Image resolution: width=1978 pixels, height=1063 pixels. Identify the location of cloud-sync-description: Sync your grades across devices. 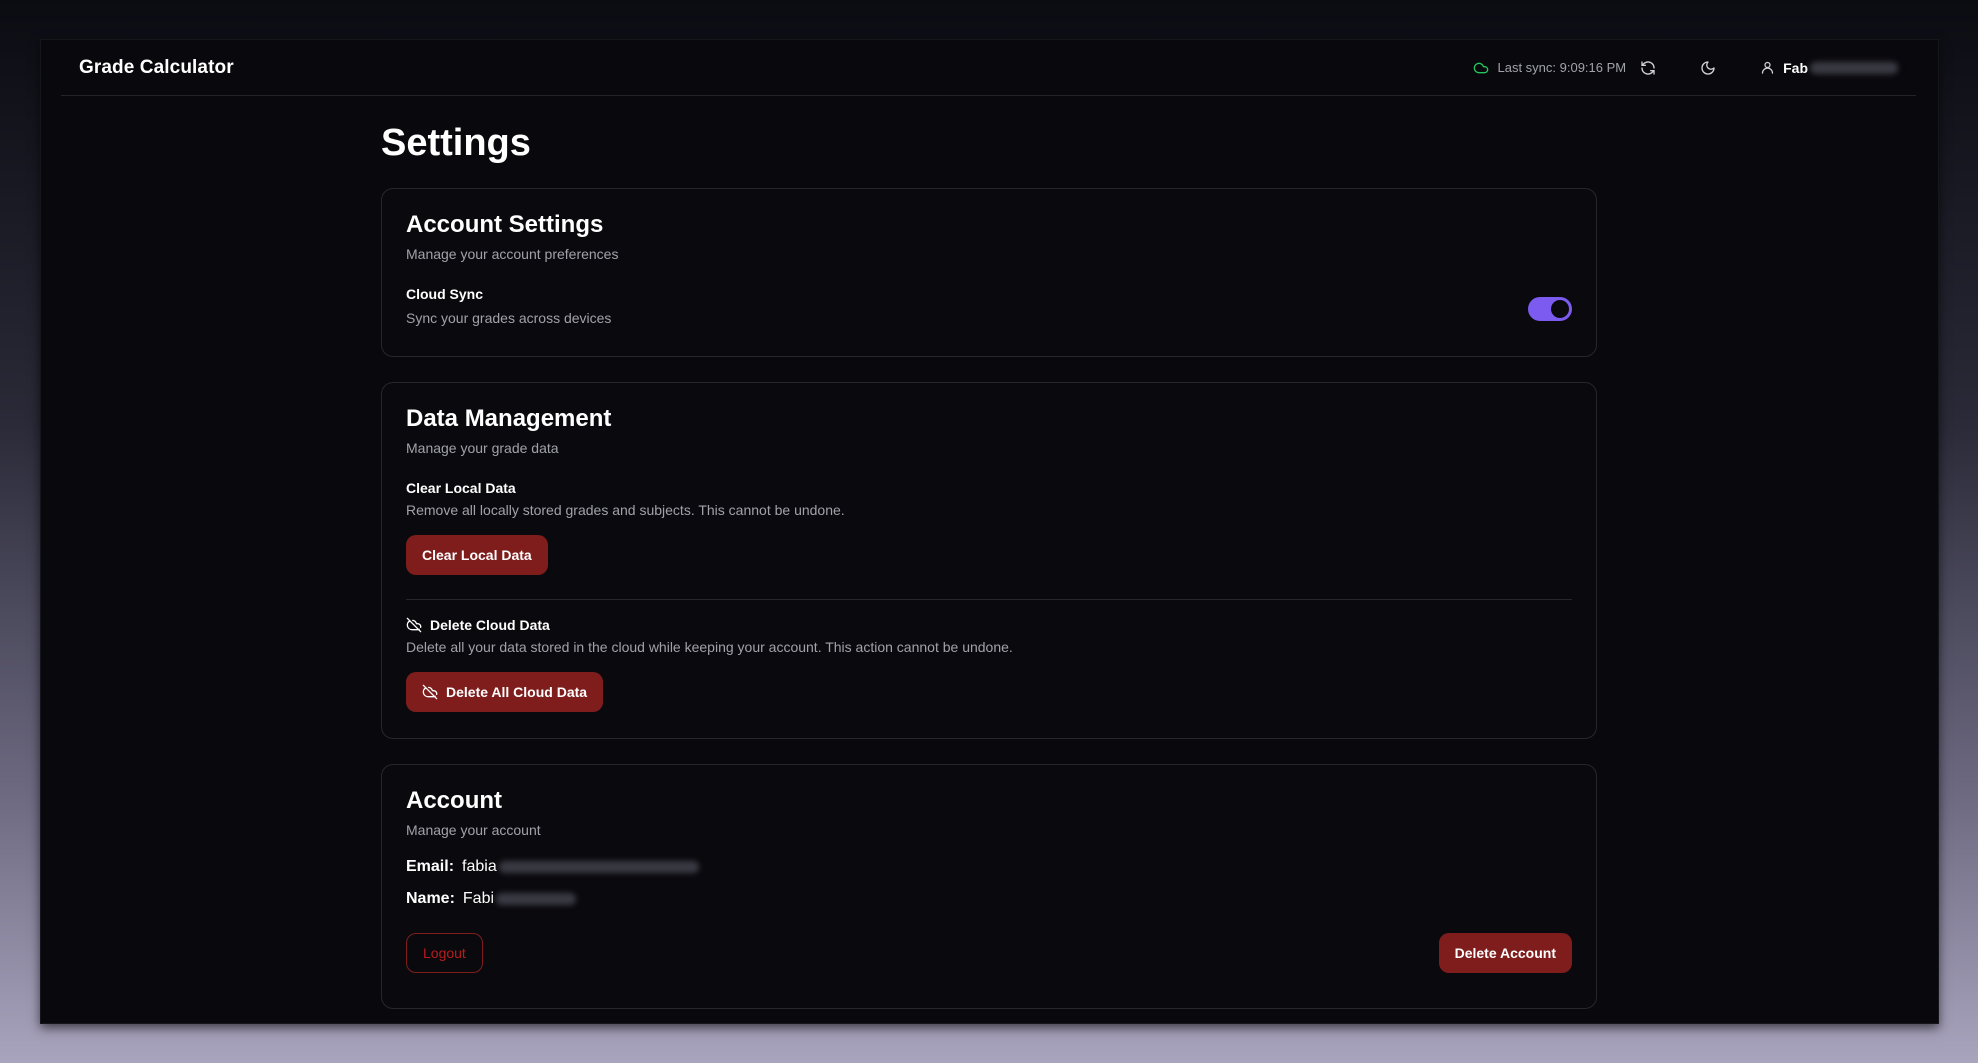
(509, 318).